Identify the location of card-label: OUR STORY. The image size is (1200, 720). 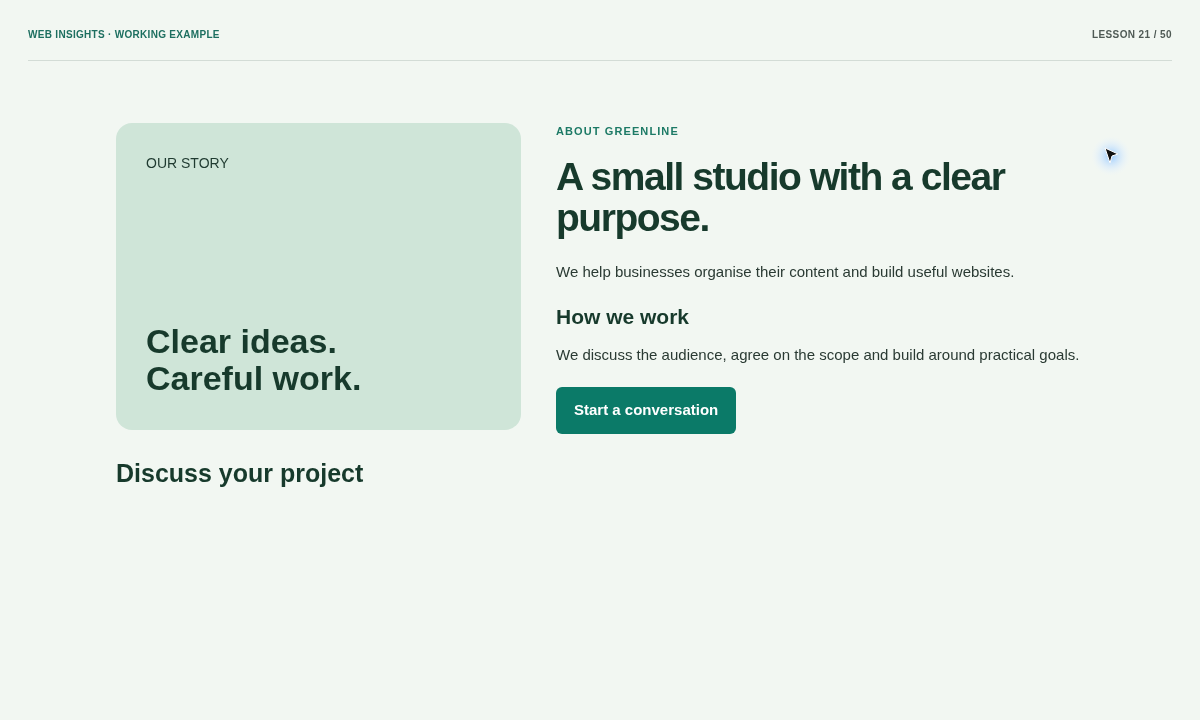
(188, 163).